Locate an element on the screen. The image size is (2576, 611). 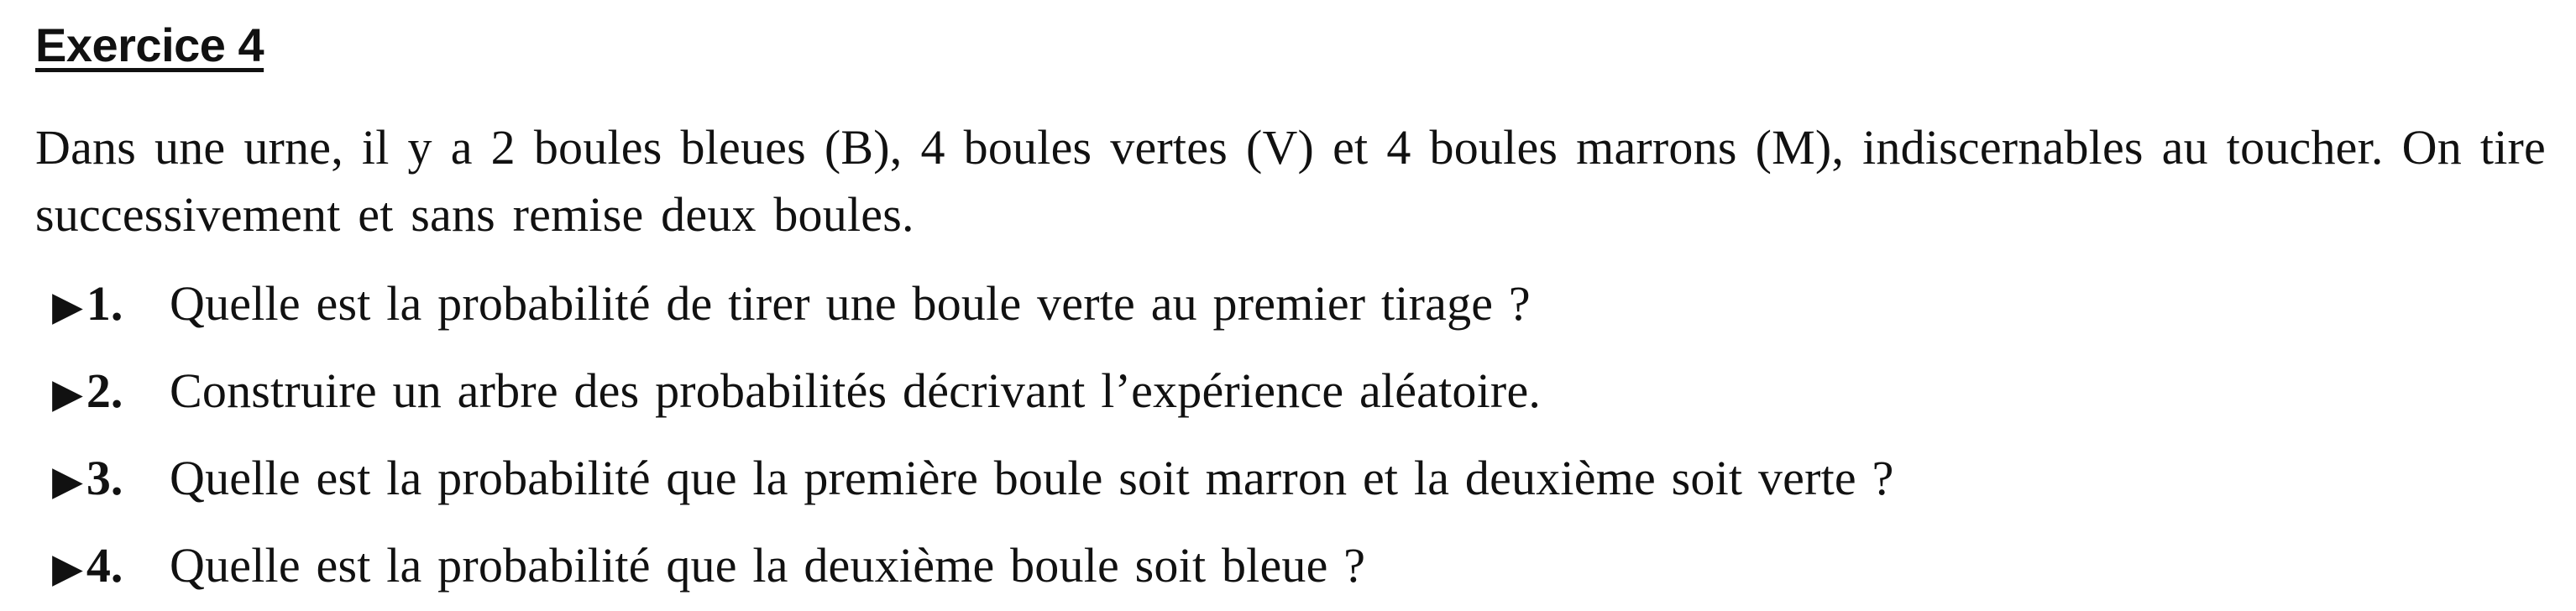
question-marker: ▶1. is located at coordinates (103, 305).